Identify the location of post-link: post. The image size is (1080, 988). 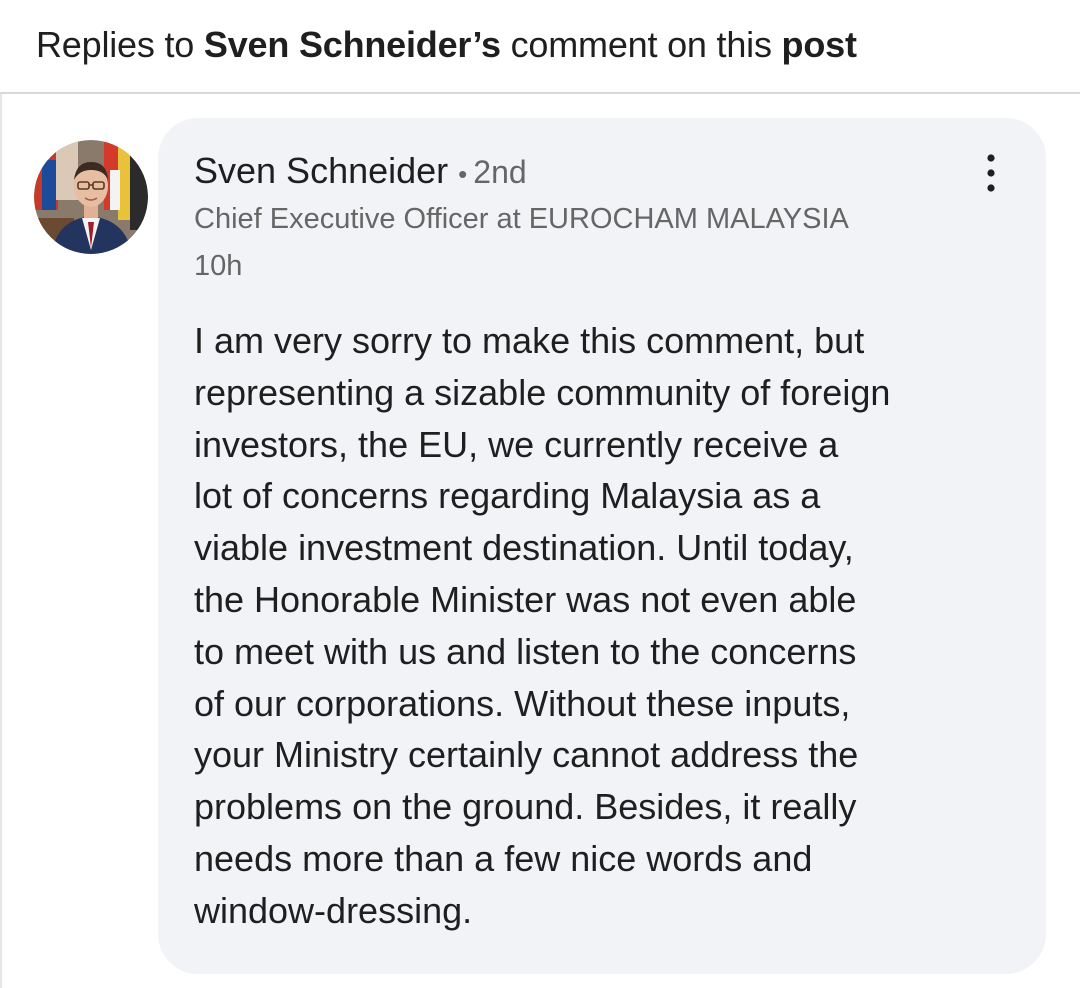
(819, 44).